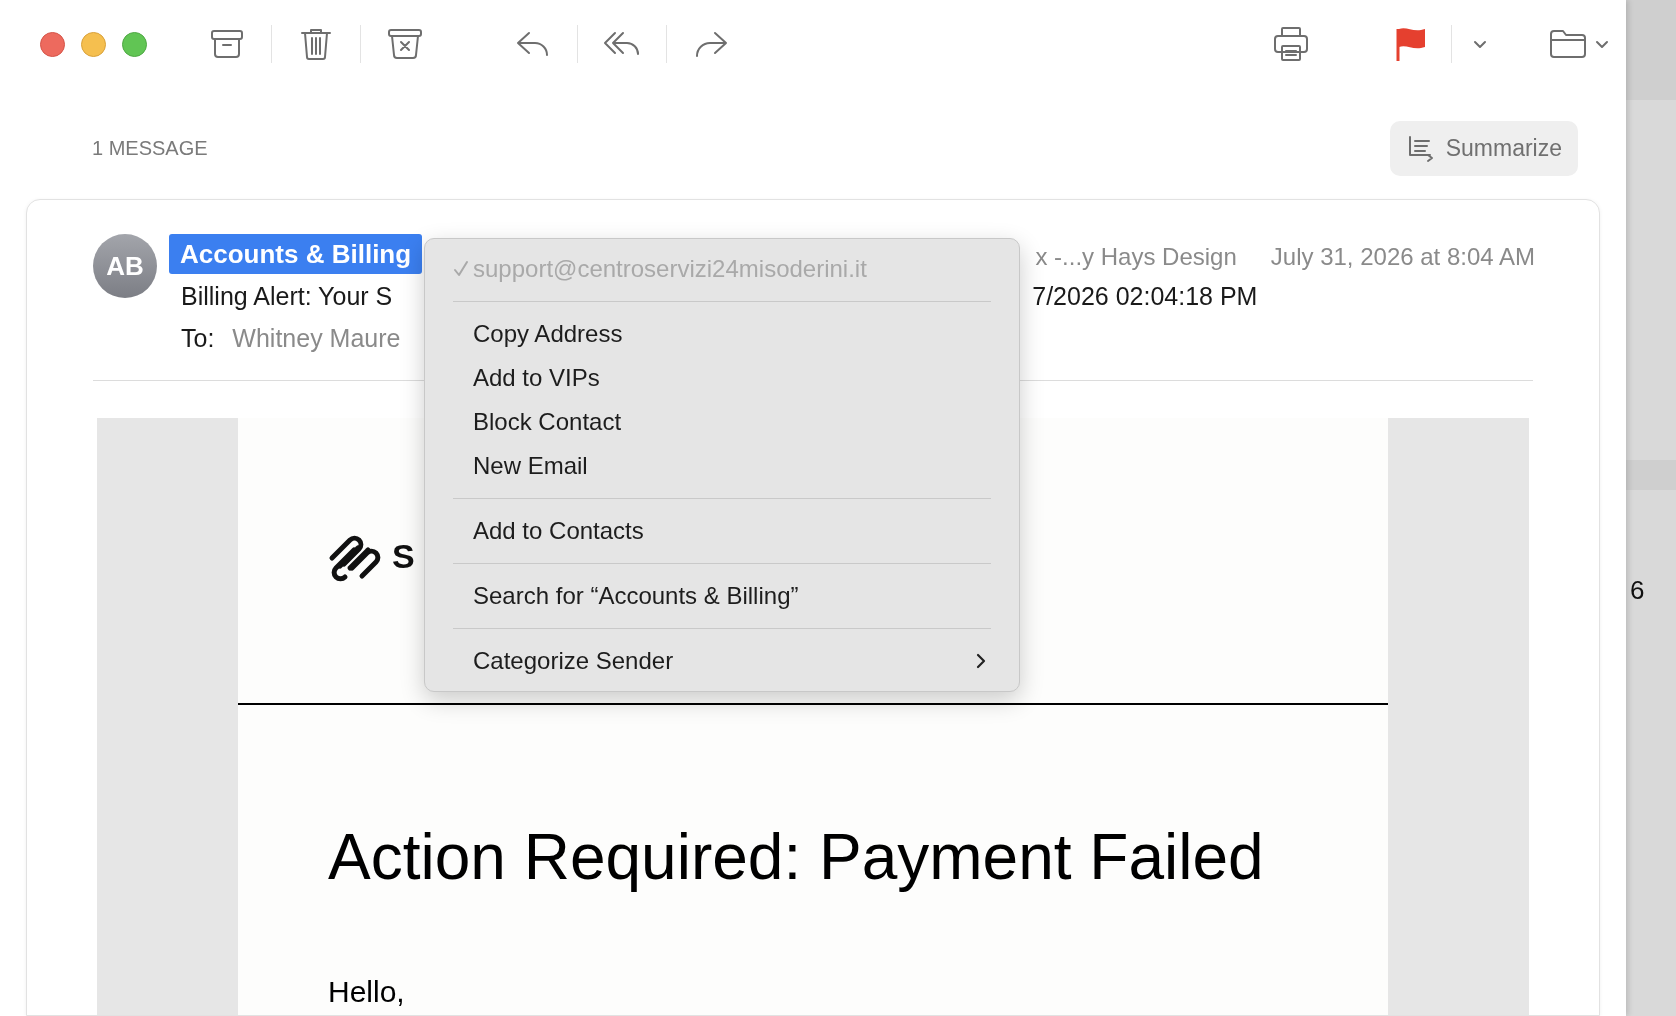  What do you see at coordinates (316, 339) in the screenshot?
I see `to-recipient: Whitney Maure` at bounding box center [316, 339].